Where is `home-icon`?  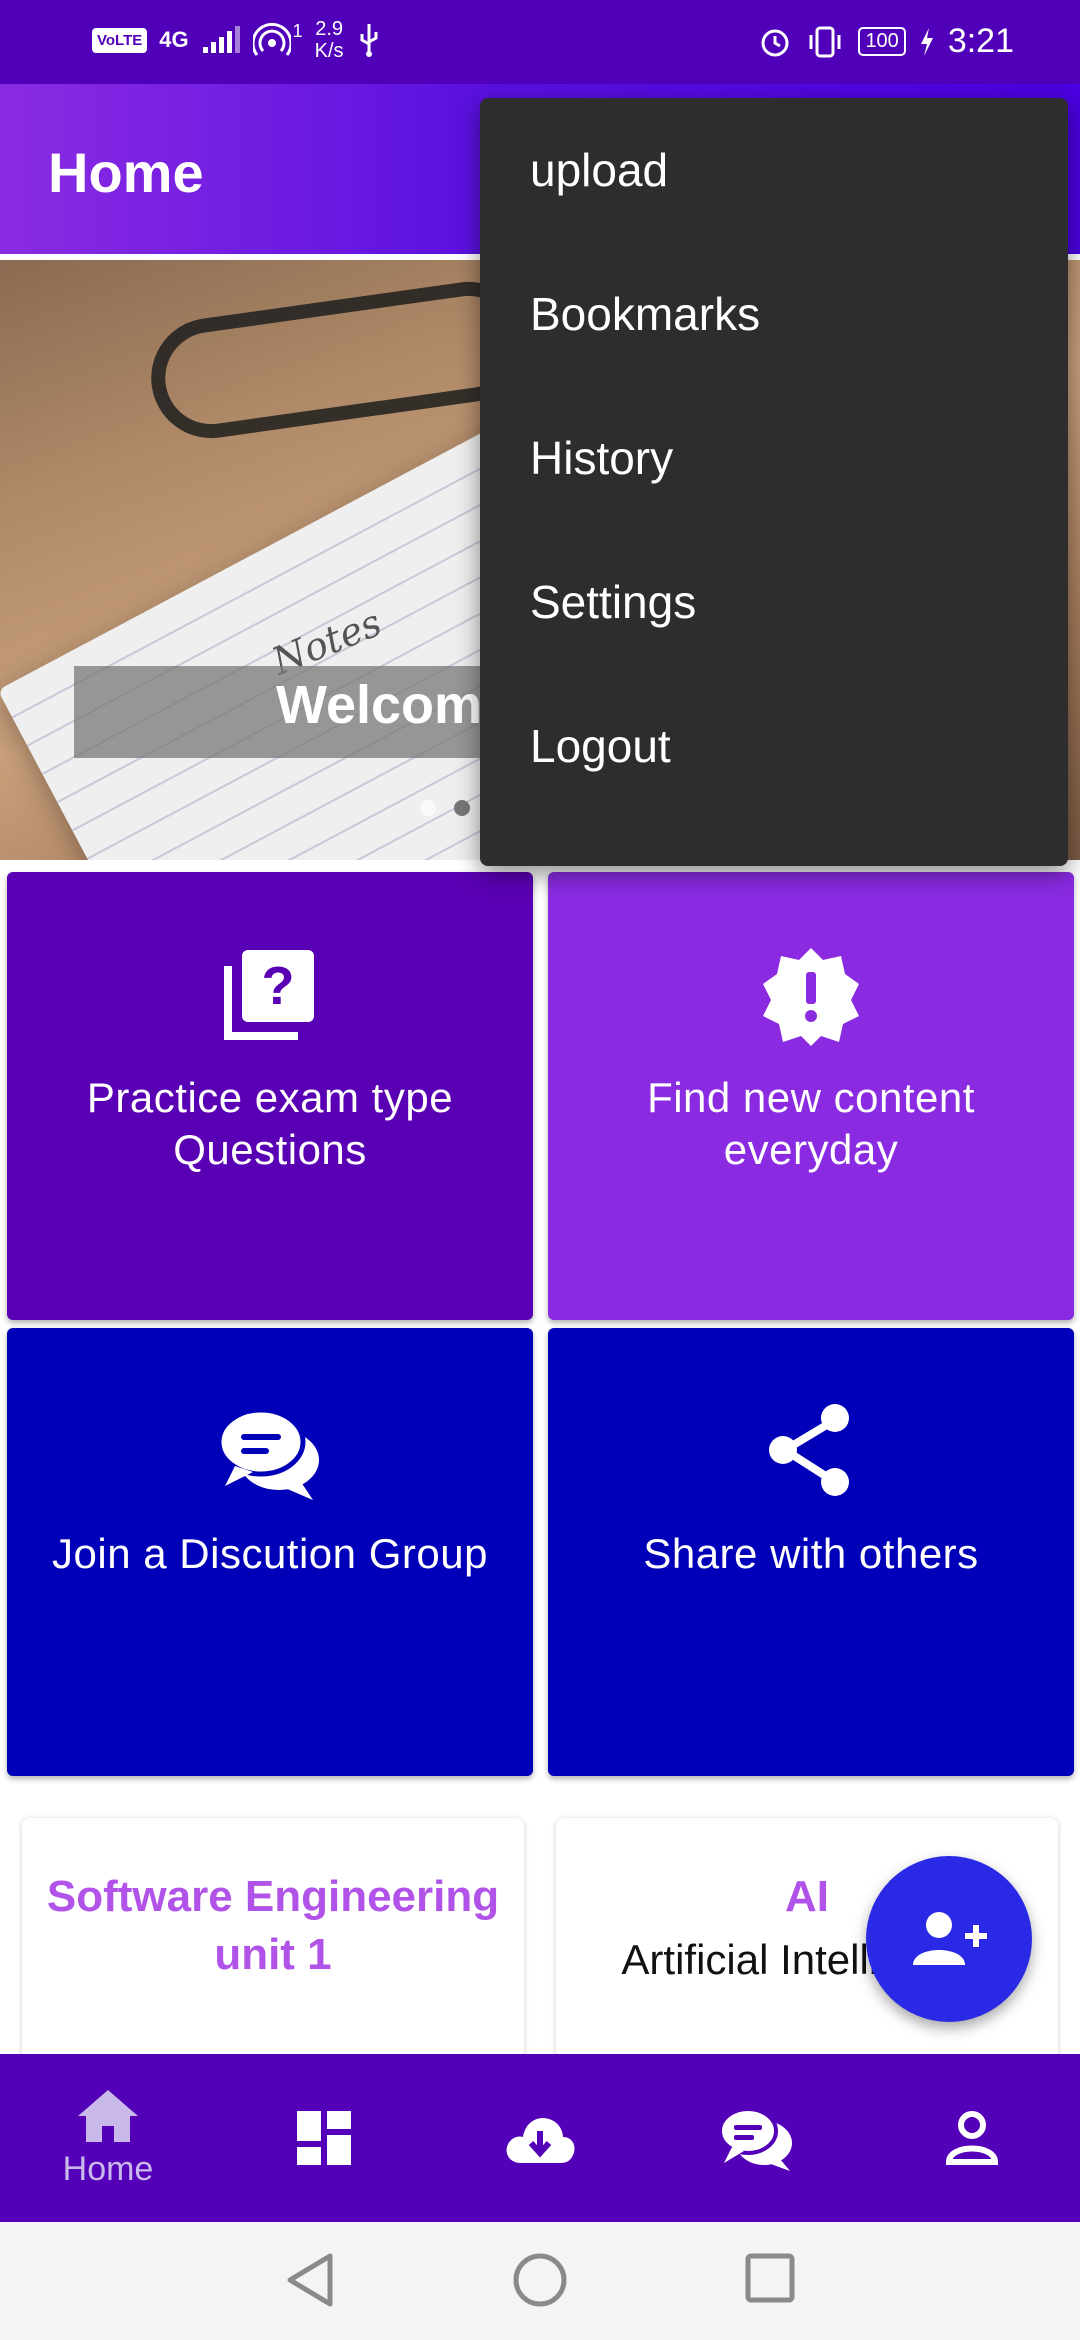
home-icon is located at coordinates (108, 2115).